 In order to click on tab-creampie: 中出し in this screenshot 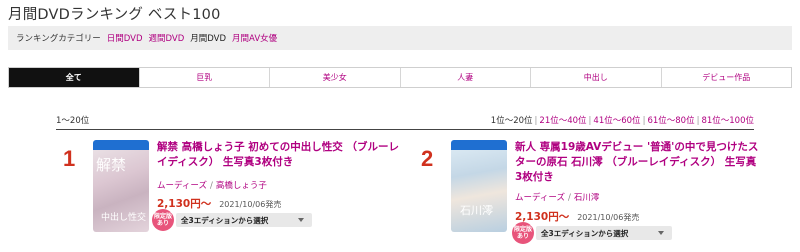, I will do `click(595, 77)`.